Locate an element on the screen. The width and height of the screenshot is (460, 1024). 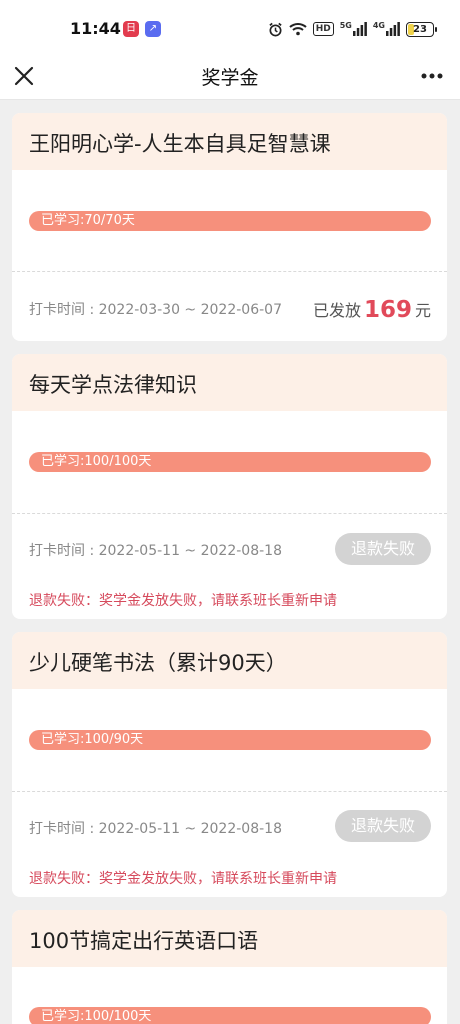
course-title: 100节搞定出行英语口语 is located at coordinates (229, 938).